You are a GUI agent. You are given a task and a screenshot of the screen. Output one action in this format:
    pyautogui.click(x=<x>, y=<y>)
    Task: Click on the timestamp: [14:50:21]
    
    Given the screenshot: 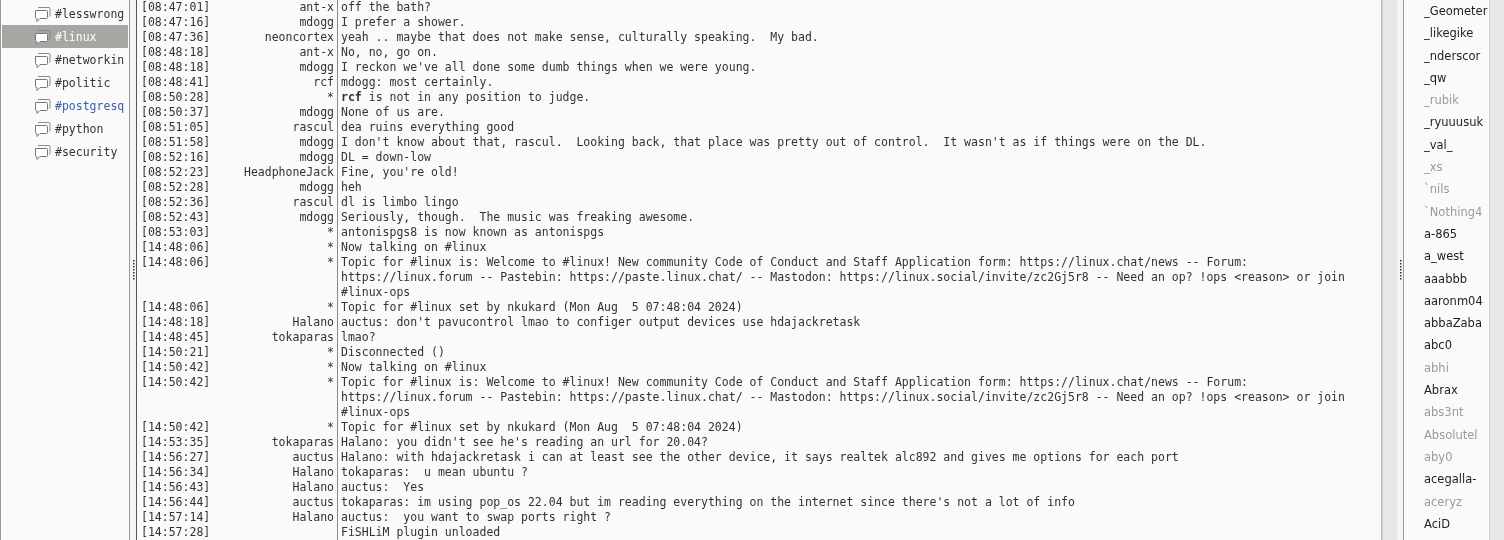 What is the action you would take?
    pyautogui.click(x=176, y=352)
    